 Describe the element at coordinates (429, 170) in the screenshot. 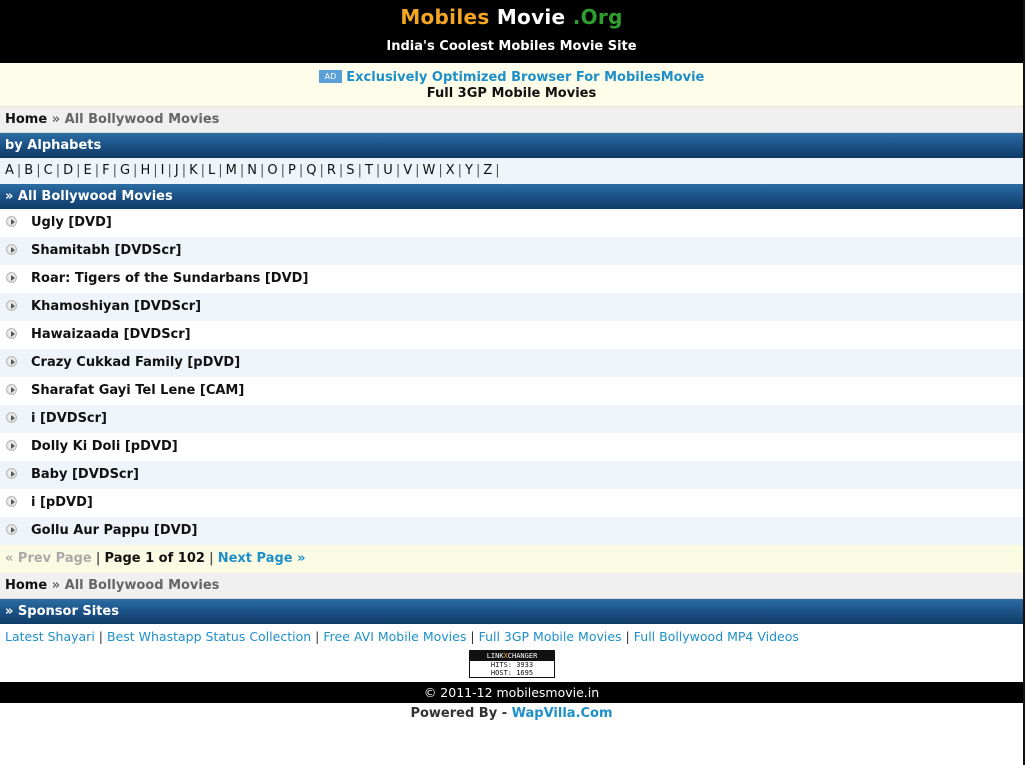

I see `alphabet-link-w: W` at that location.